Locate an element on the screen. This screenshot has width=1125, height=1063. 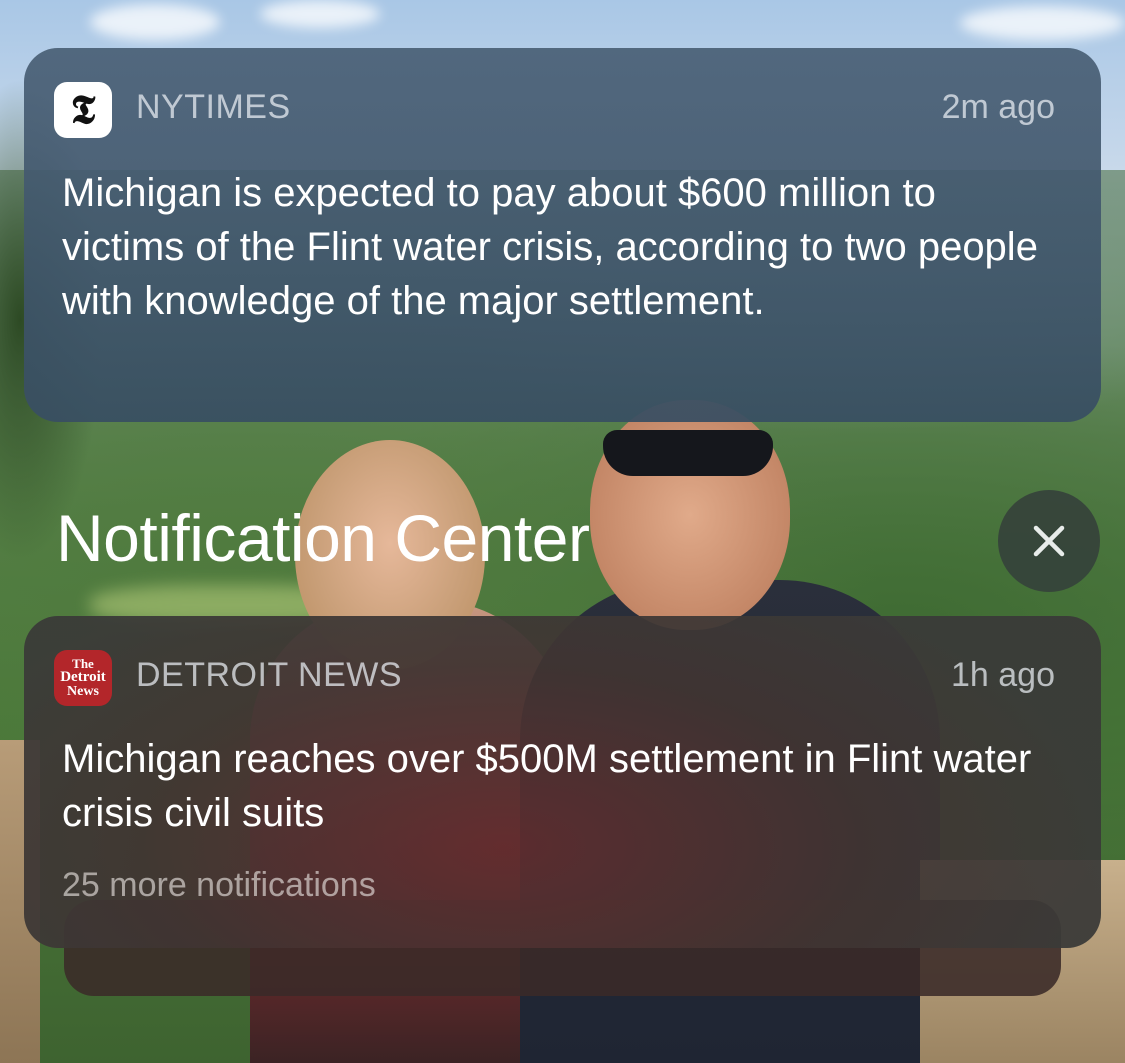
detroit-news-logo-icon: The Detroit News is located at coordinates (83, 678).